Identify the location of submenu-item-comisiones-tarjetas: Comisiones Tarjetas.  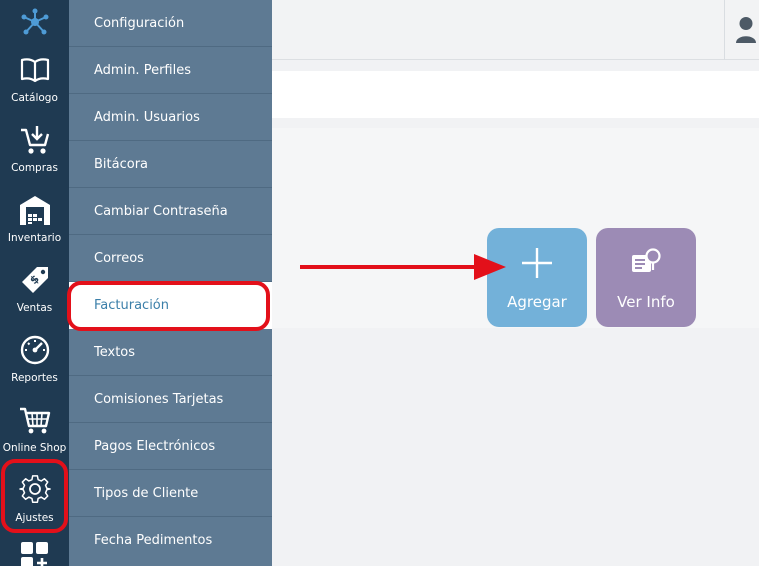
(170, 399).